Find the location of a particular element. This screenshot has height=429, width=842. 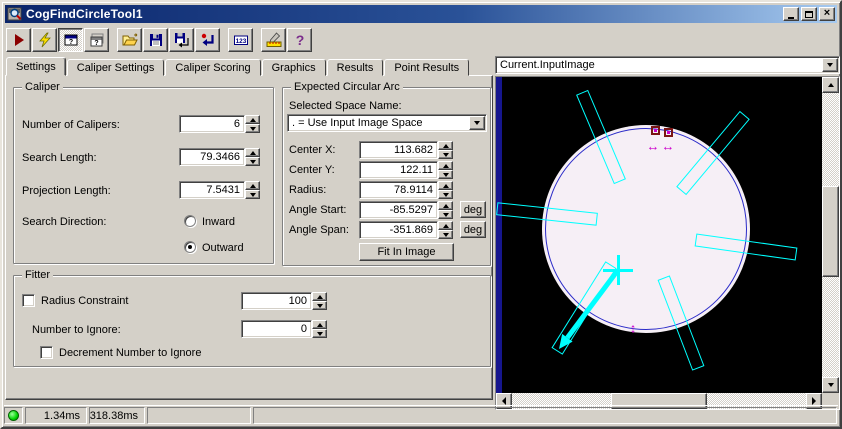

measure-button is located at coordinates (273, 40).